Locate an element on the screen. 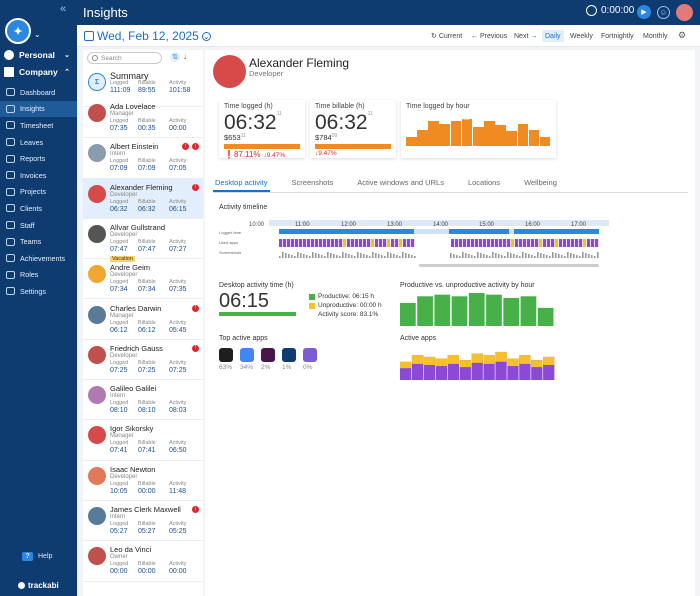  date-picker: Wed, Feb 12, 2025 ⌄ is located at coordinates (147, 36).